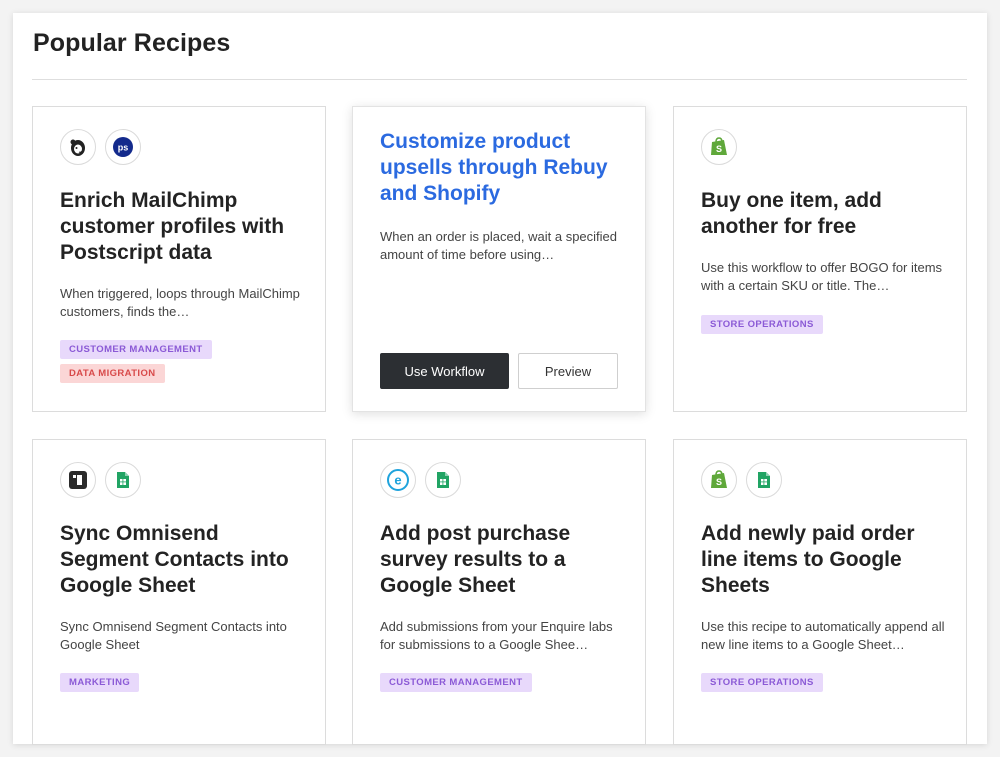 The image size is (1000, 757). I want to click on svg-text: e, so click(397, 480).